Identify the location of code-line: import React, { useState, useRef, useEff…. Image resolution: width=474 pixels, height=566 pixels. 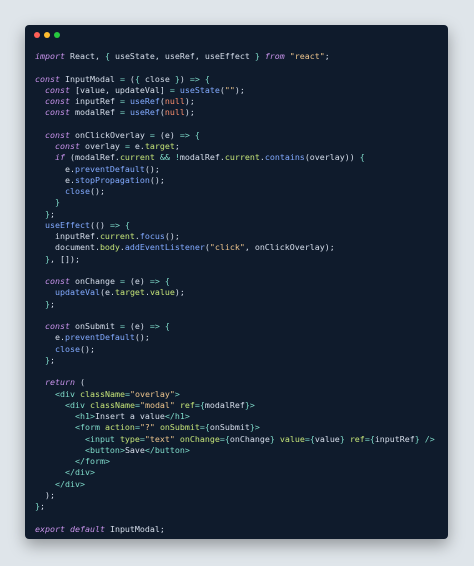
(182, 56).